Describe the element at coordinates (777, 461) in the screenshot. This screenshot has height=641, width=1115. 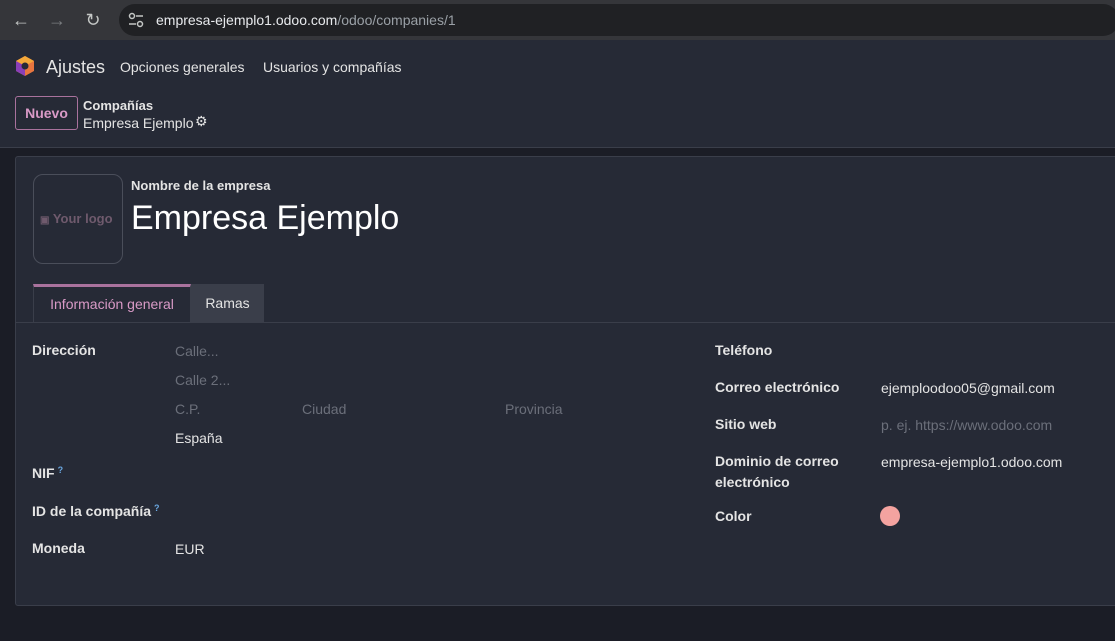
I see `email-domain-label-line1: Dominio de correo` at that location.